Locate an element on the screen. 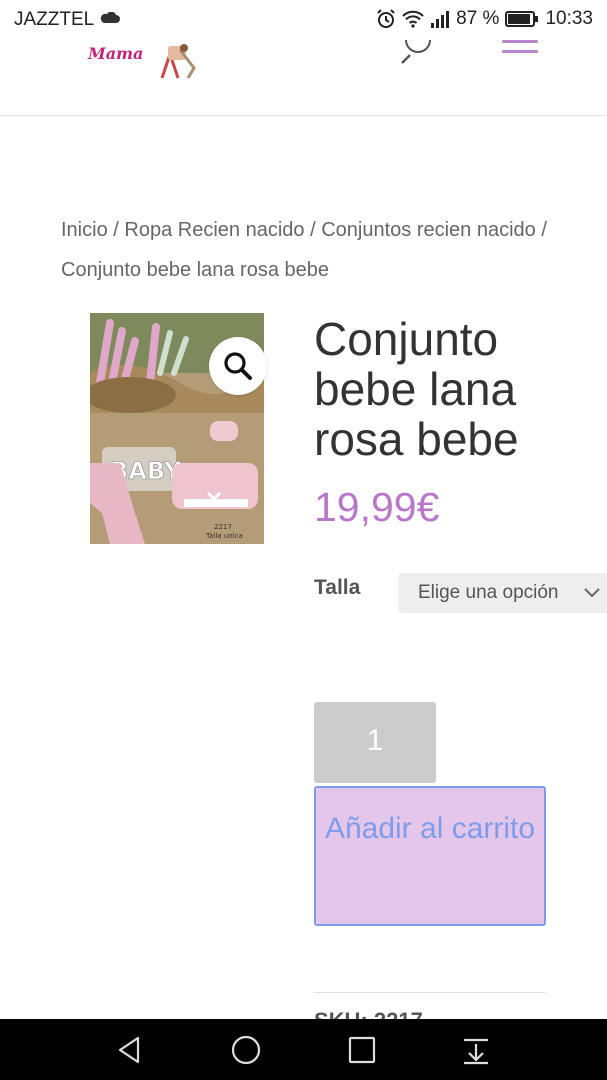 Image resolution: width=607 pixels, height=1080 pixels. product-title: Conjunto bebe lana rosa bebe is located at coordinates (416, 389).